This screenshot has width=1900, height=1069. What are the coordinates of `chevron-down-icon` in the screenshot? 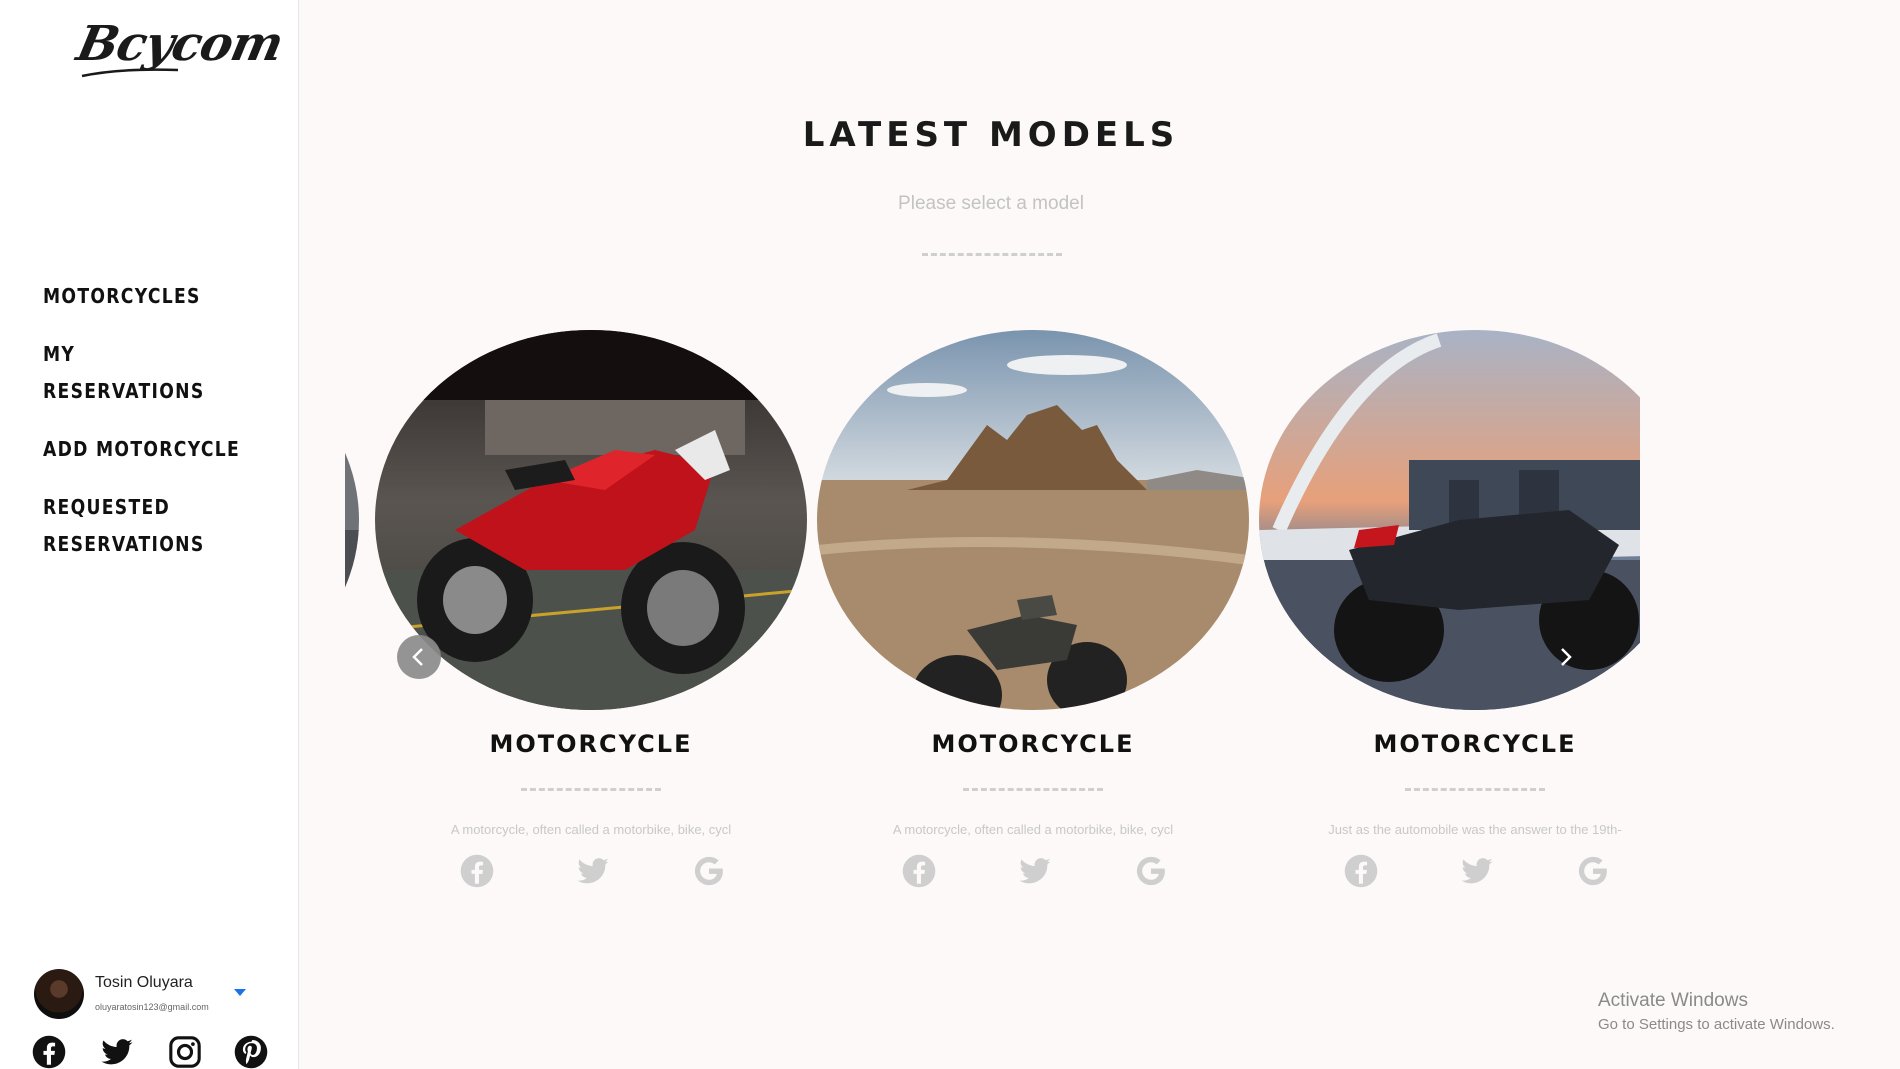 It's located at (240, 992).